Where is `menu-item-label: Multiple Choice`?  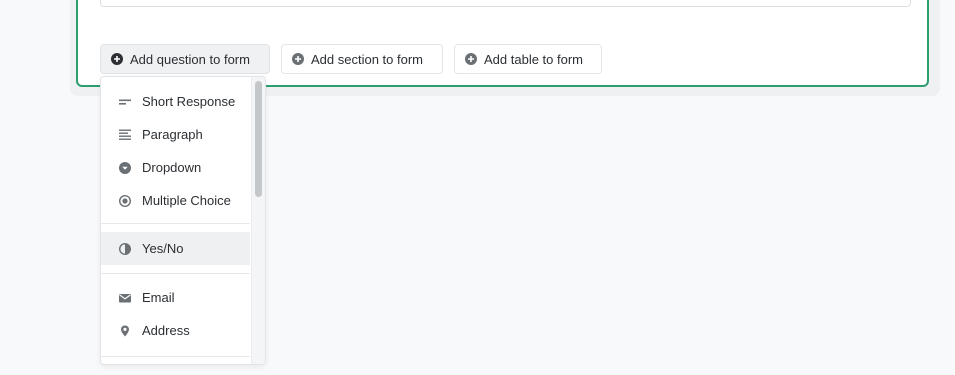 menu-item-label: Multiple Choice is located at coordinates (186, 200).